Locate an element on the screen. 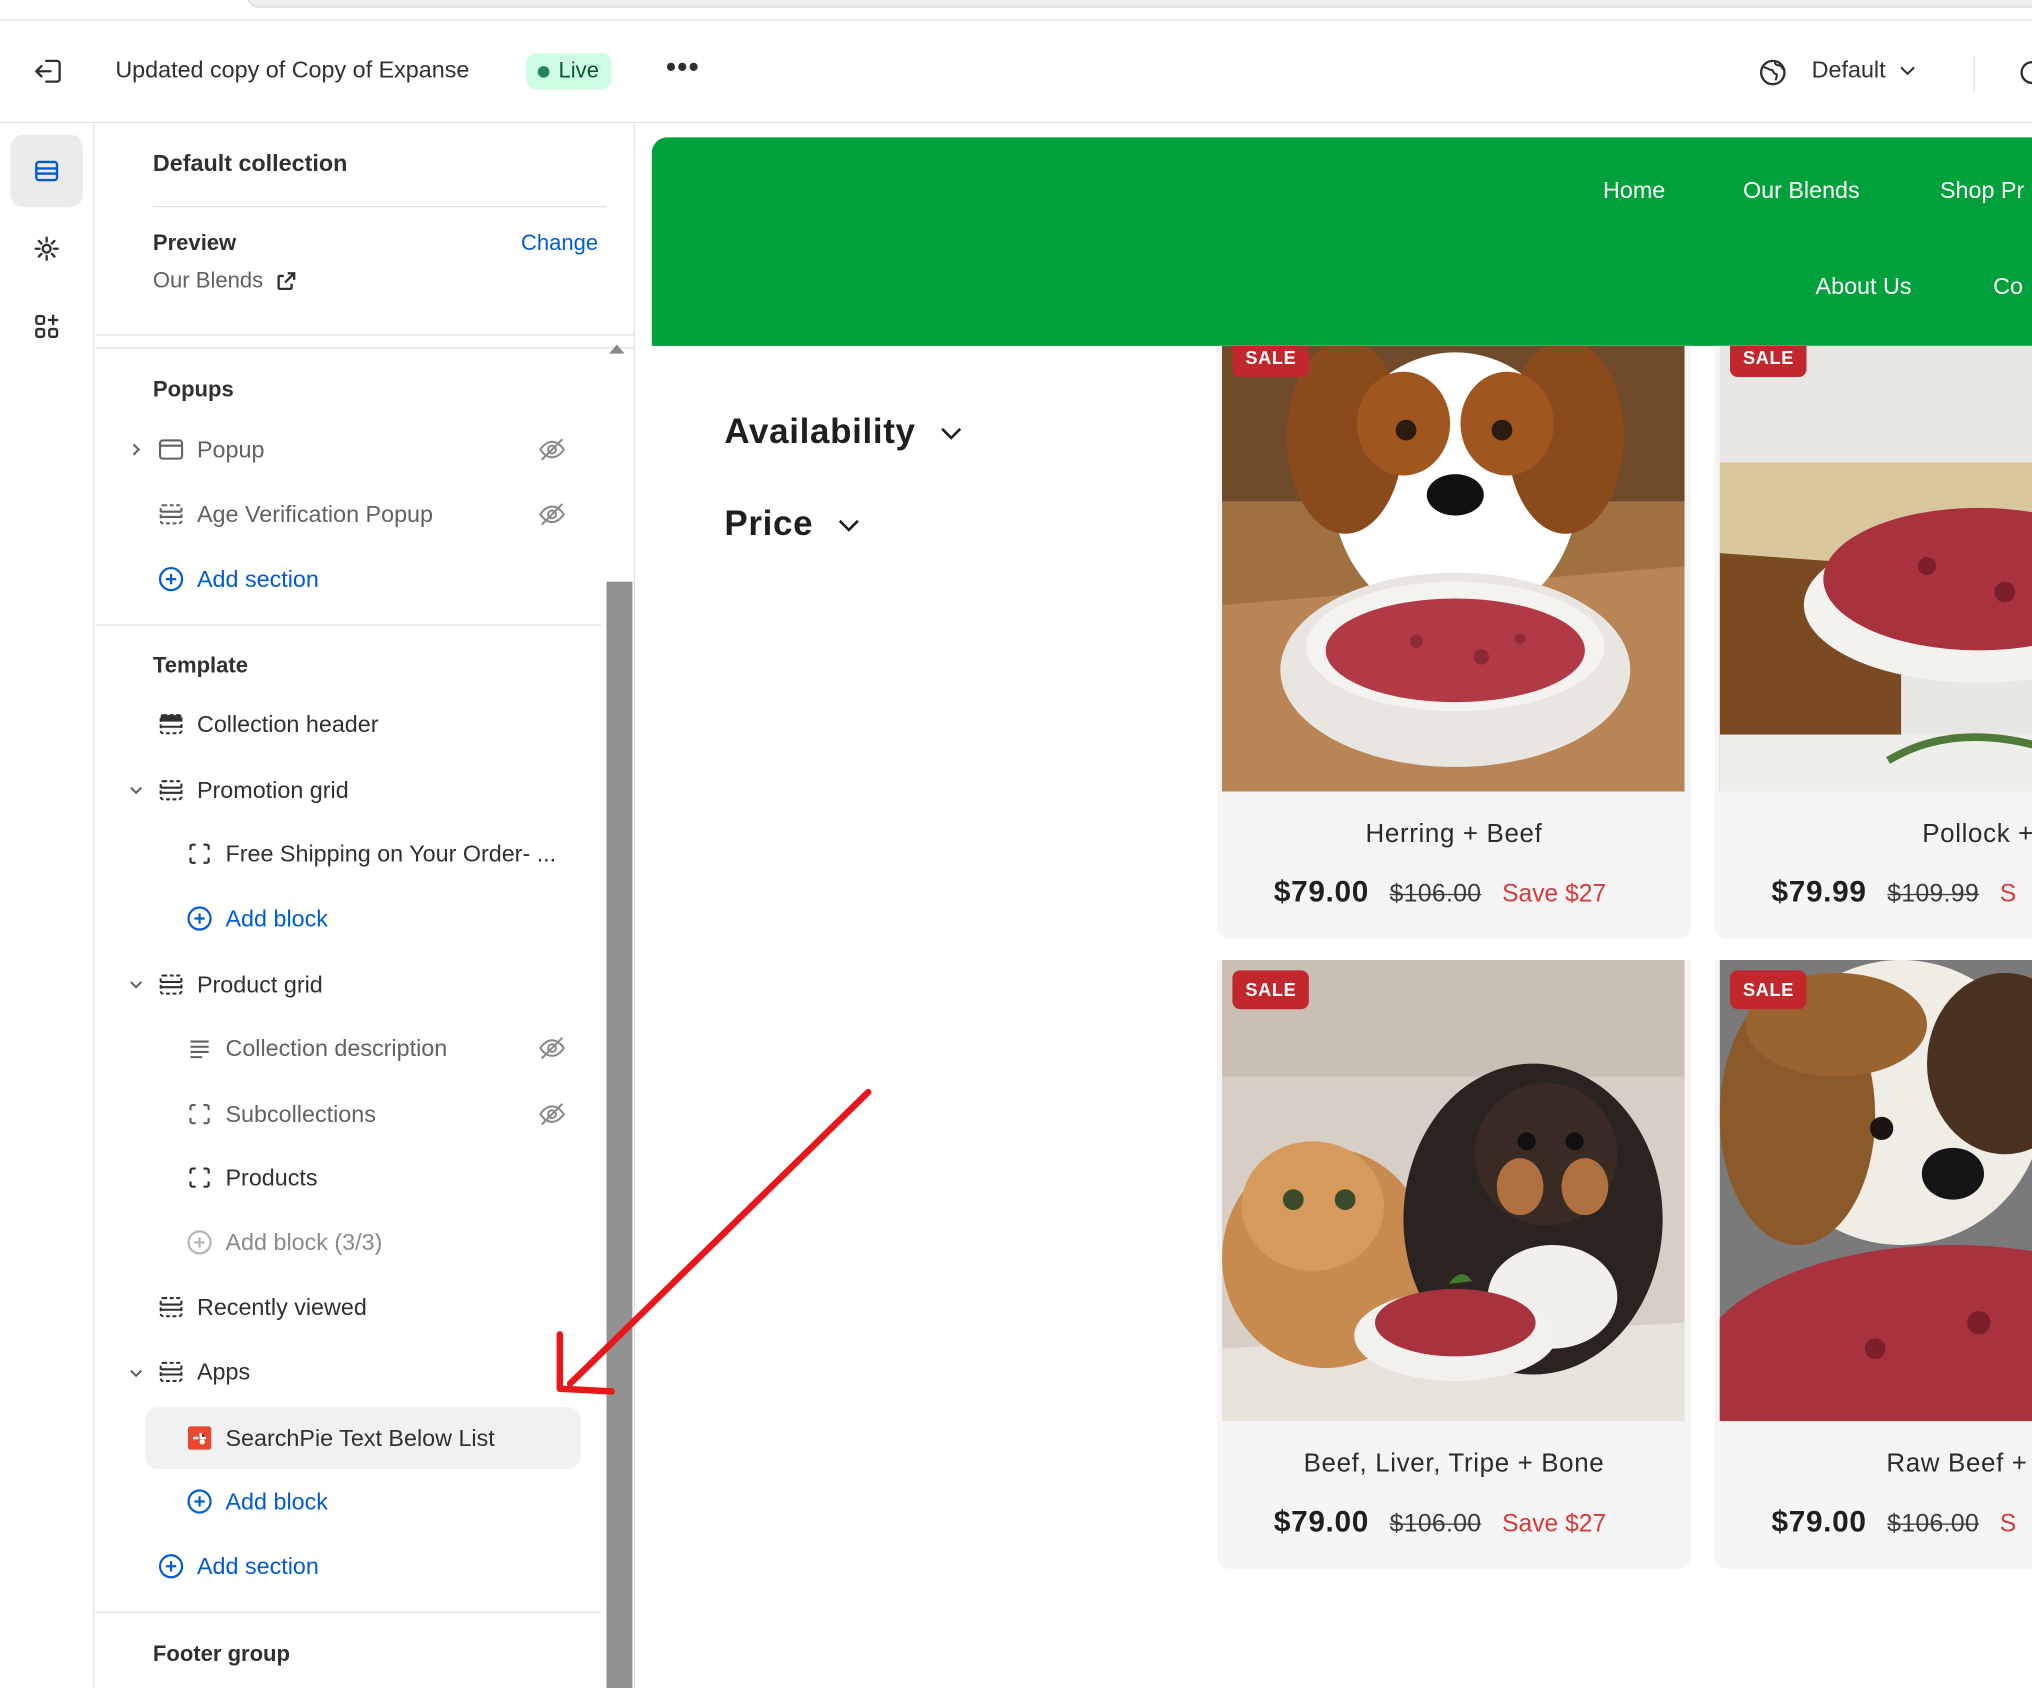 This screenshot has height=1688, width=2032. popup-icon is located at coordinates (171, 450).